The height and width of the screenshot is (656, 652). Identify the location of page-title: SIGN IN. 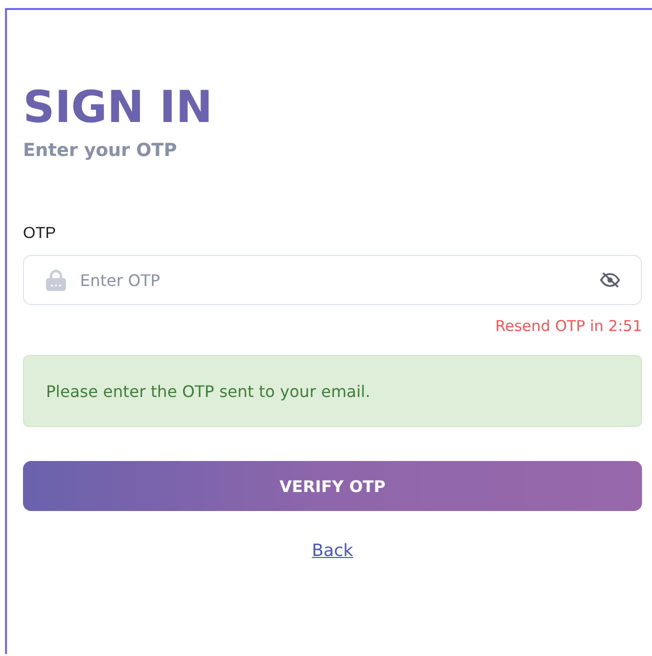
(118, 108).